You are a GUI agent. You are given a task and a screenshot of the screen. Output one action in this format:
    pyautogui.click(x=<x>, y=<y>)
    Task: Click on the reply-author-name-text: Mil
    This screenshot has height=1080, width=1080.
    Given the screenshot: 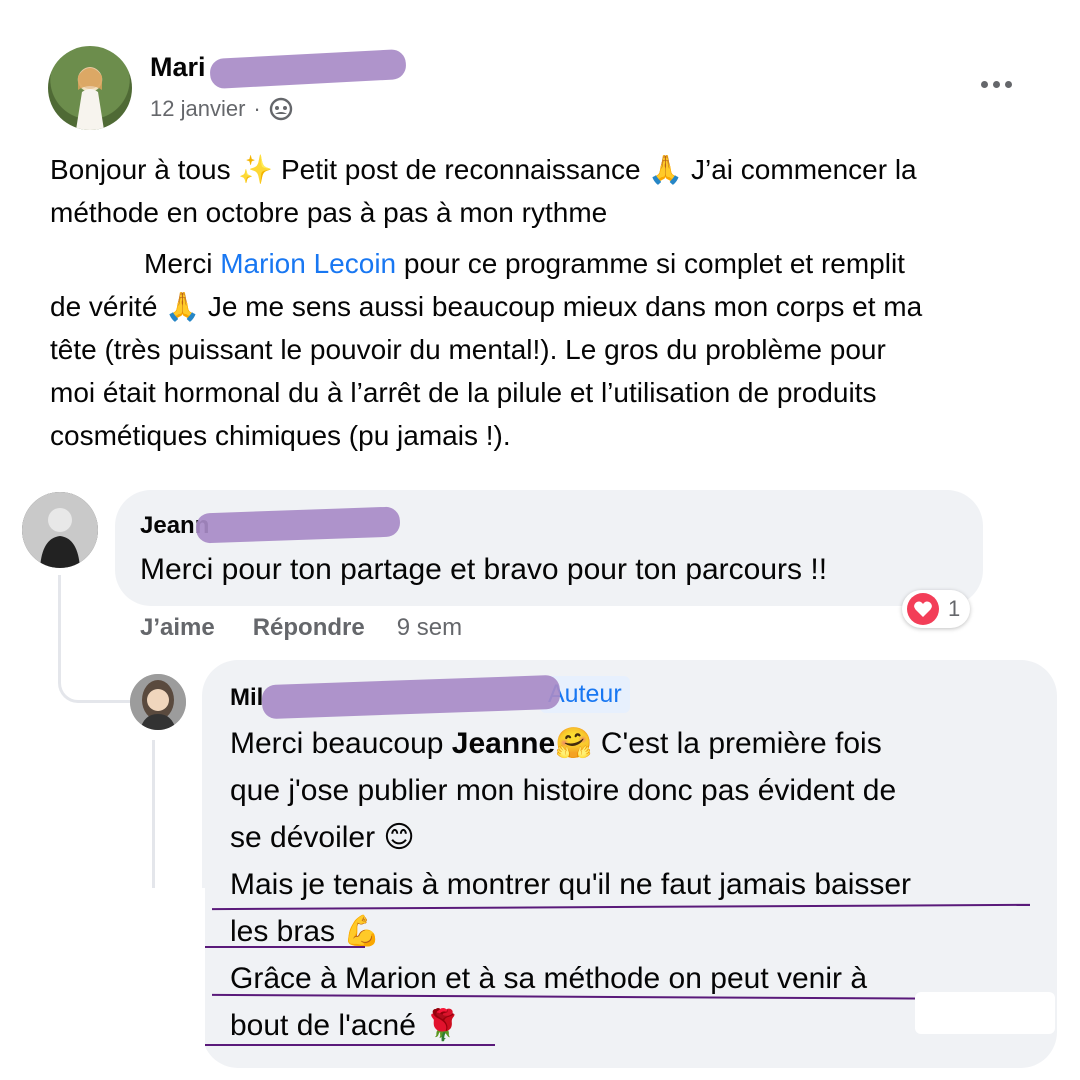 What is the action you would take?
    pyautogui.click(x=246, y=697)
    